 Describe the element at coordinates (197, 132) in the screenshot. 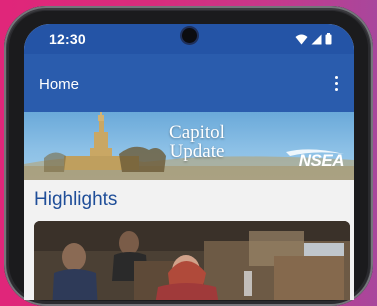

I see `banner-title-line1: Capitol` at that location.